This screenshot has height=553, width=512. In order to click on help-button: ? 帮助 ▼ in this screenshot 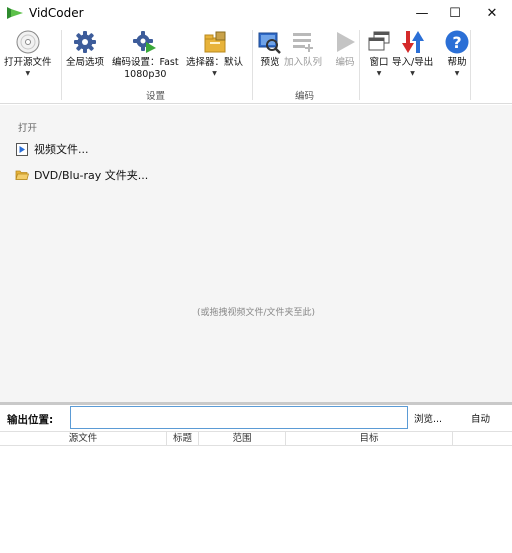, I will do `click(457, 53)`.